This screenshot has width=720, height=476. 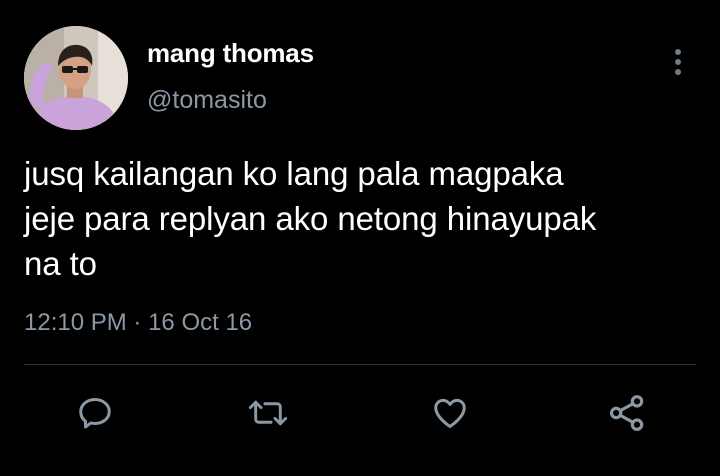 What do you see at coordinates (230, 53) in the screenshot?
I see `display-name: mang thomas` at bounding box center [230, 53].